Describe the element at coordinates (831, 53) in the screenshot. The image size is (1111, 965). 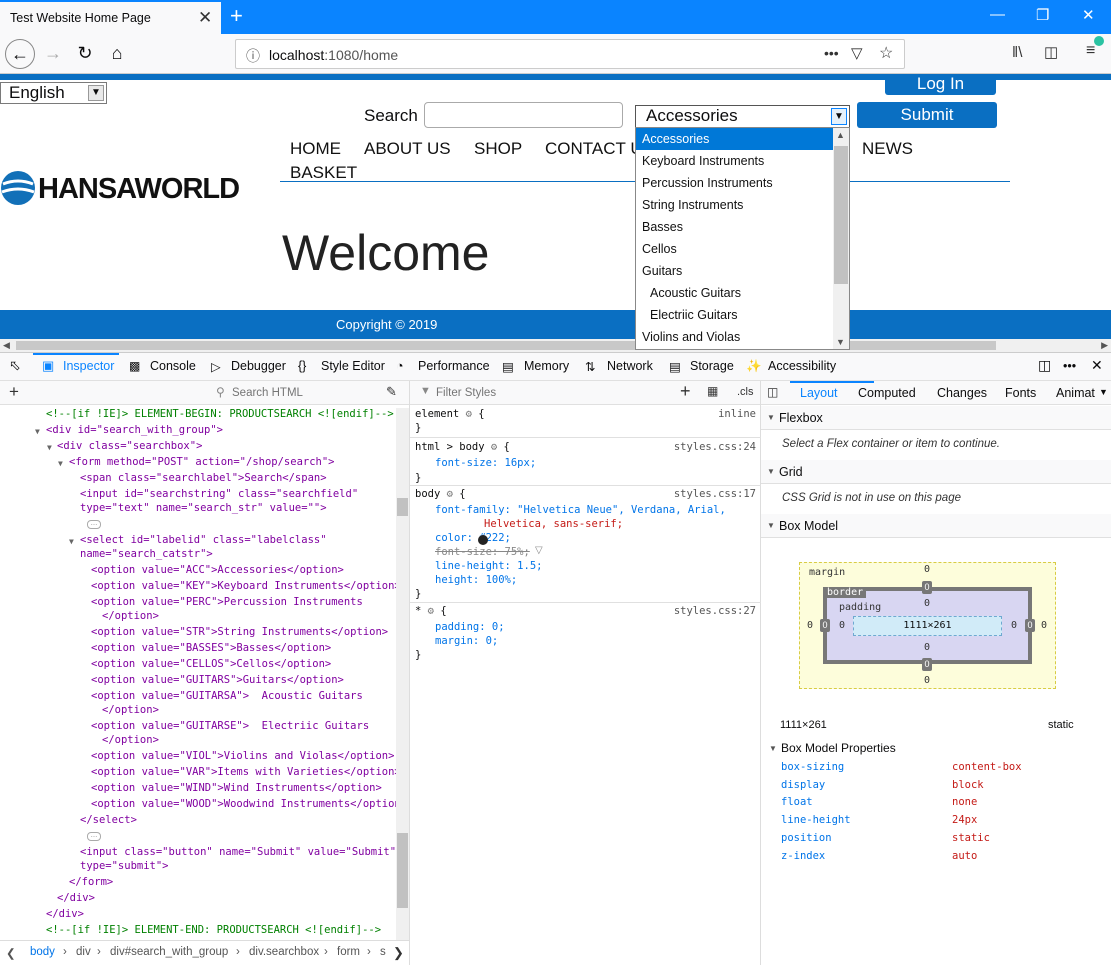
I see `page-actions-icon: •••` at that location.